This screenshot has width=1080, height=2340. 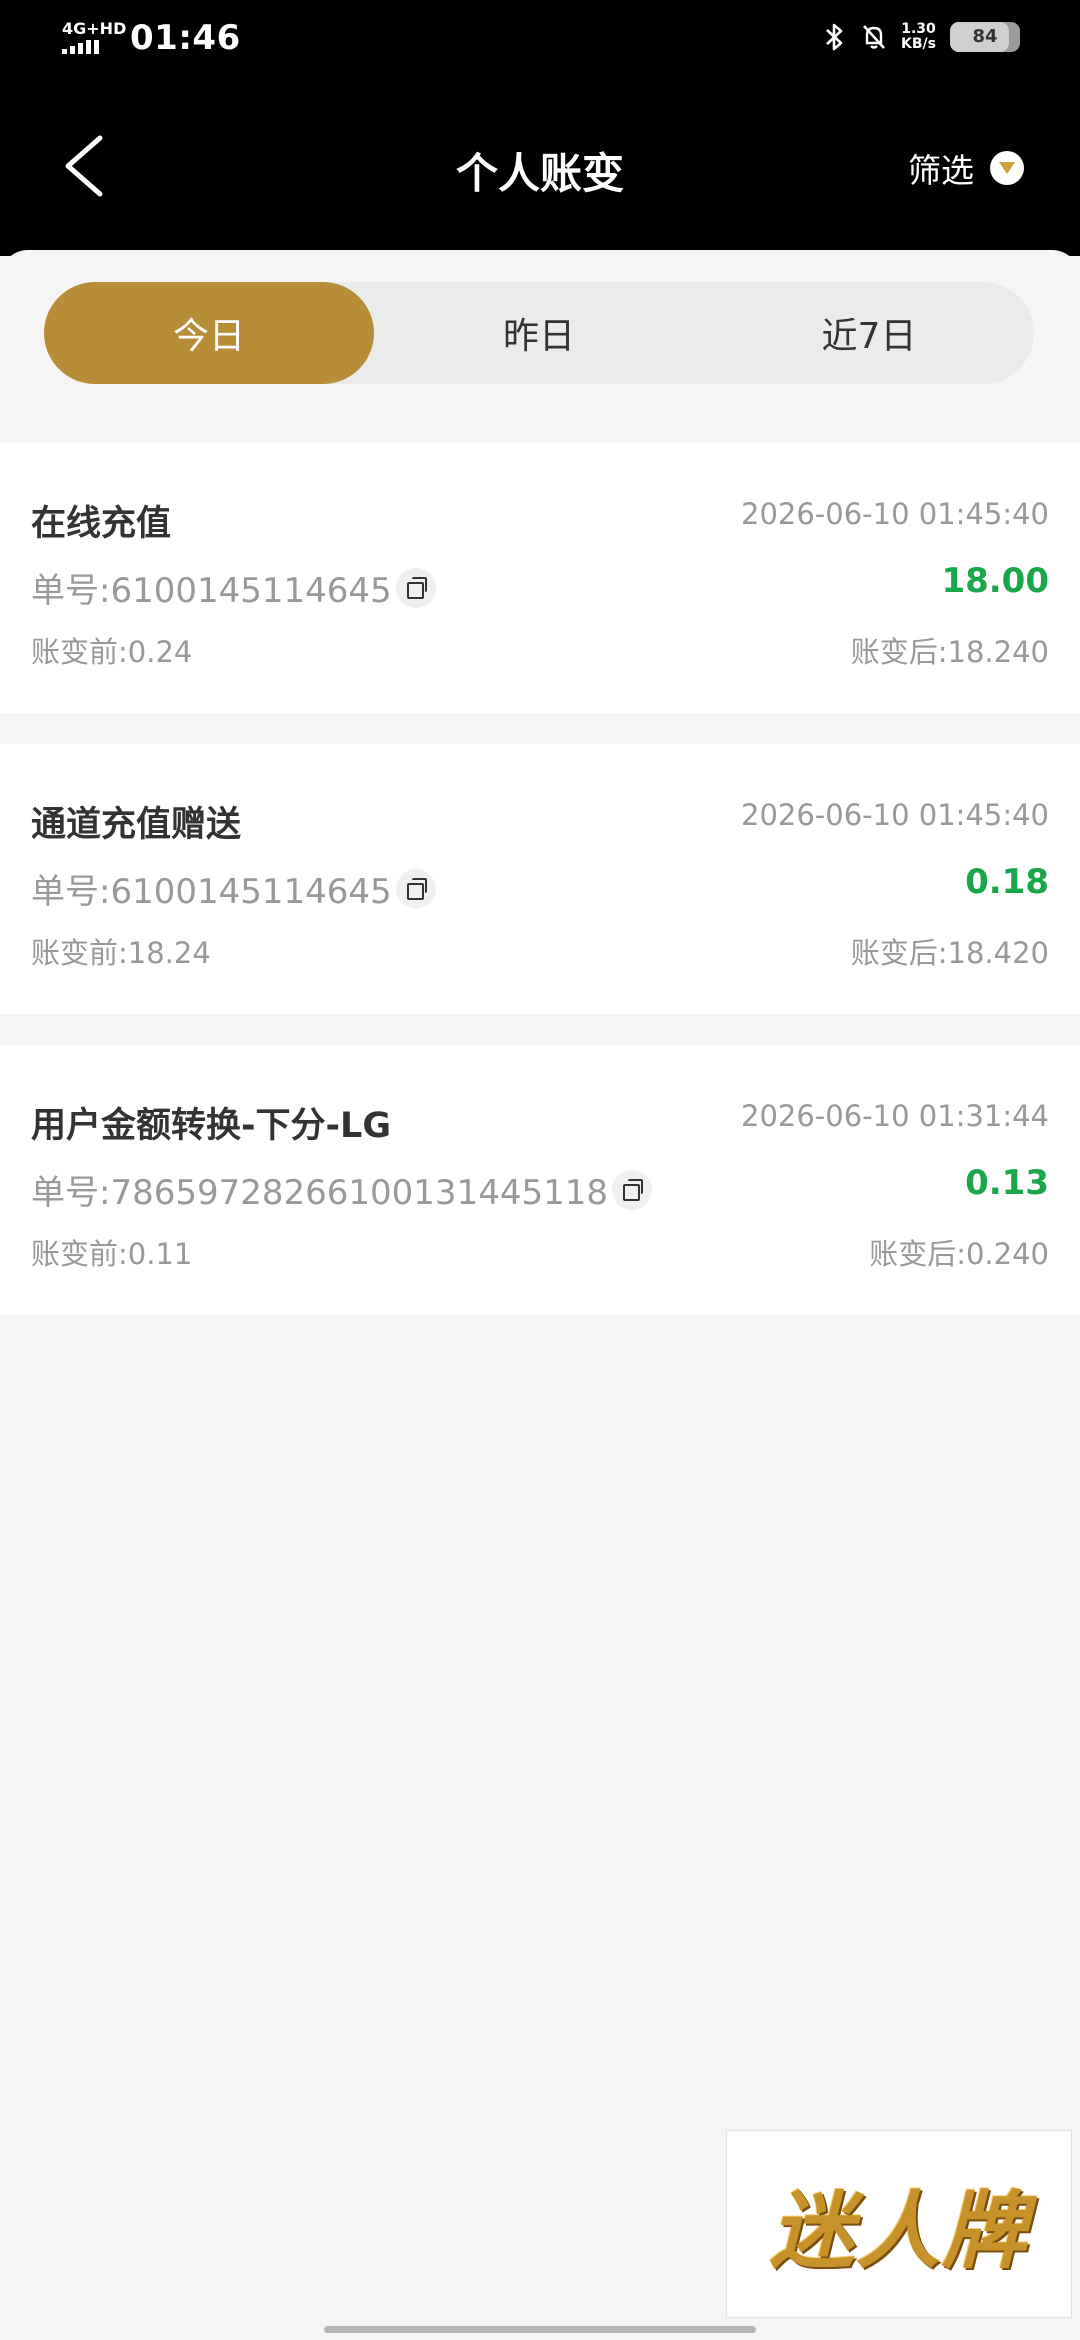 I want to click on transaction-amount: 0.18, so click(x=1007, y=882).